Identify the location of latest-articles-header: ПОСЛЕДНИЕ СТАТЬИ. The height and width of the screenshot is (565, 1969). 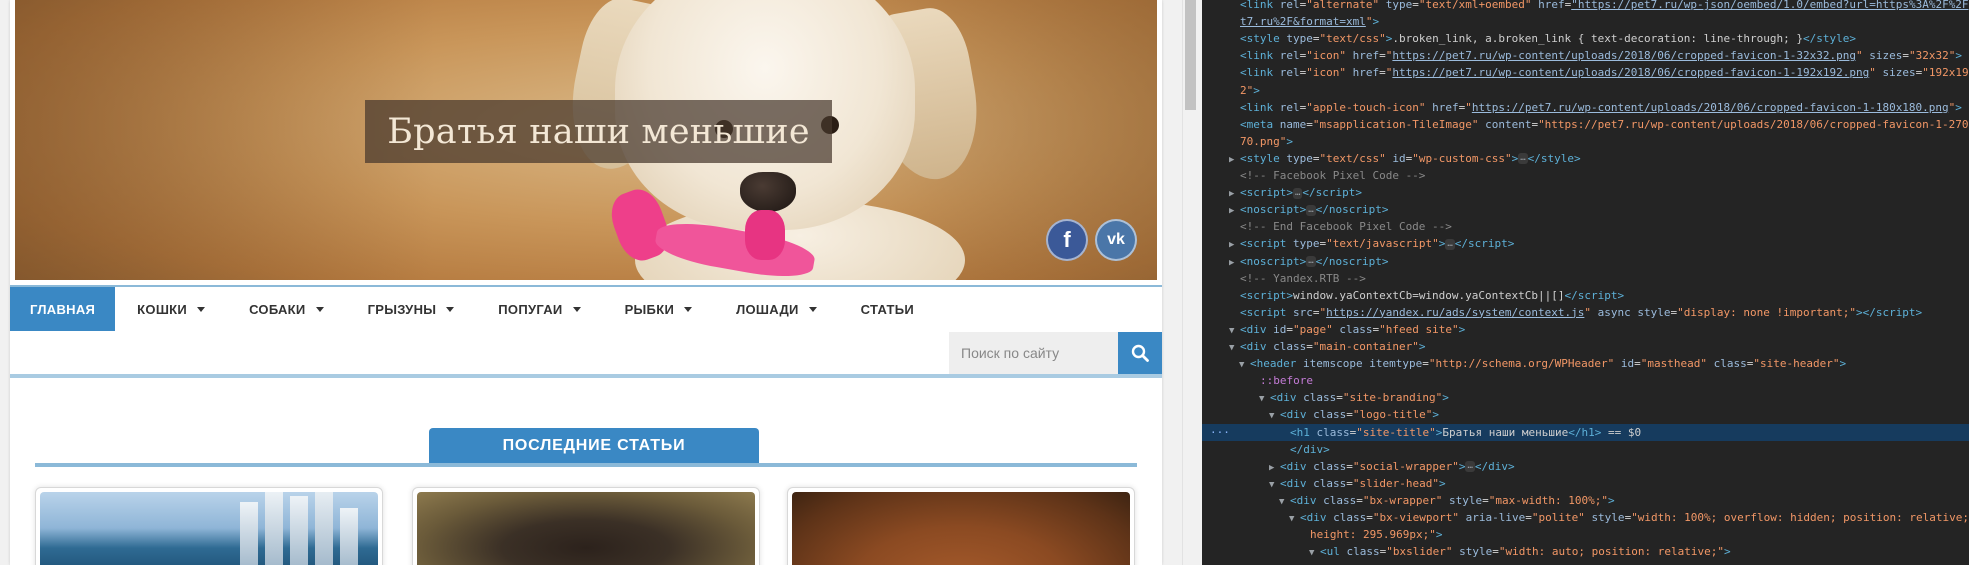
(586, 448).